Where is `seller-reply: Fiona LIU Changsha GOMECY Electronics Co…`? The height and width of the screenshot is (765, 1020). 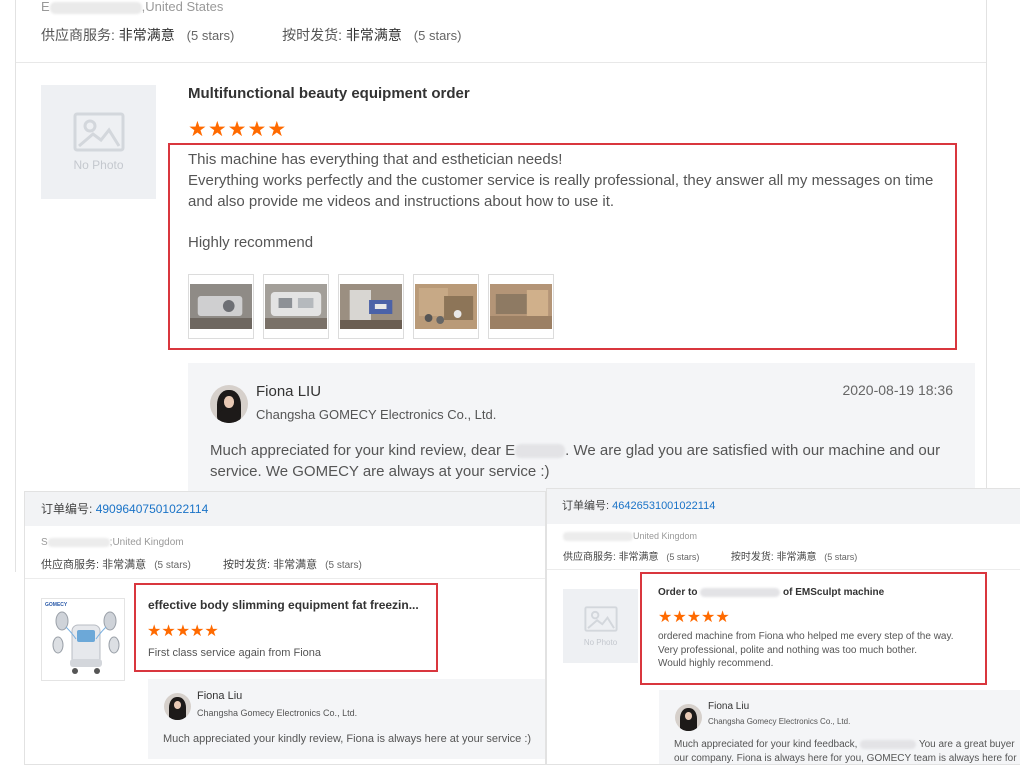 seller-reply: Fiona LIU Changsha GOMECY Electronics Co… is located at coordinates (581, 428).